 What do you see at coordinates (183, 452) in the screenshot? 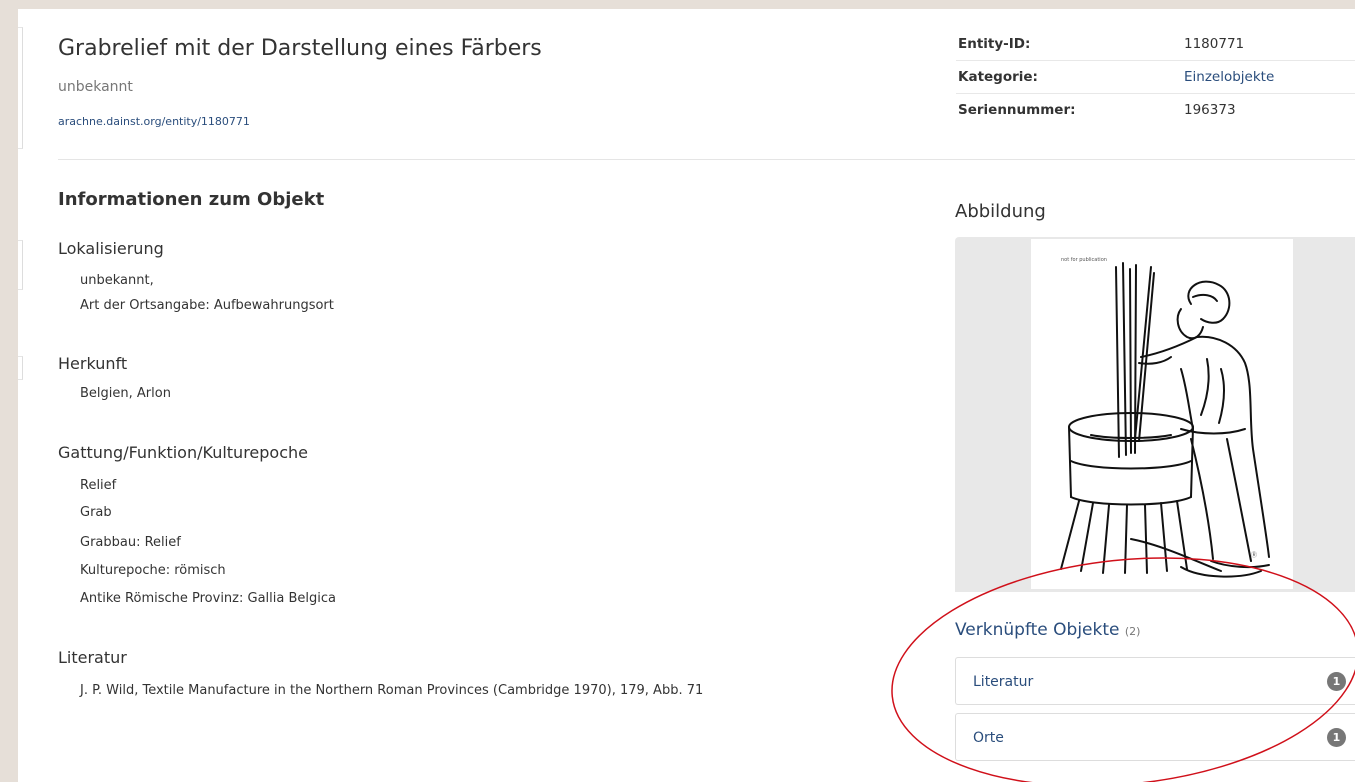
I see `section-title-gattung: Gattung/Funktion/Kulturepoche` at bounding box center [183, 452].